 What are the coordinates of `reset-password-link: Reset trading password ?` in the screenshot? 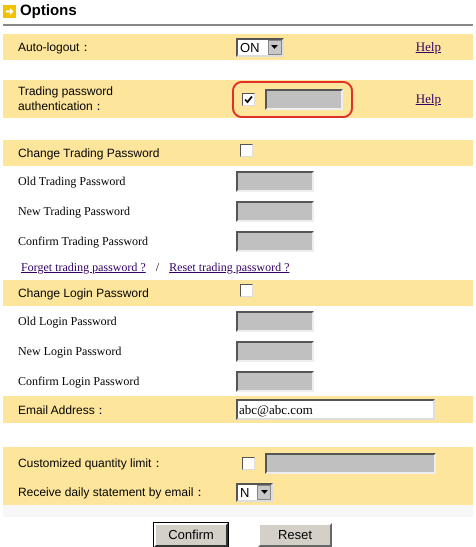 It's located at (229, 267).